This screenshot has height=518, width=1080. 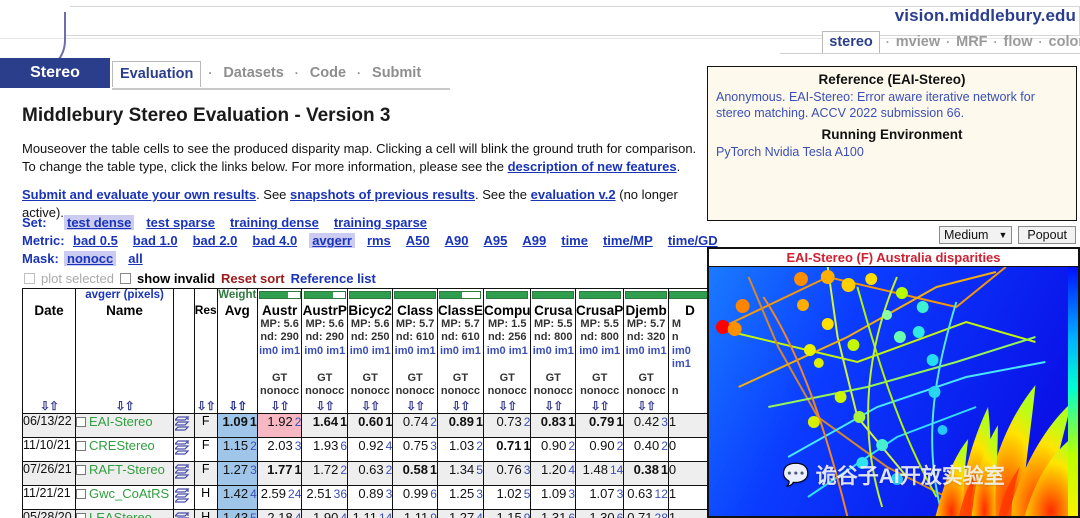 I want to click on set-option-test-dense: test dense, so click(x=99, y=222).